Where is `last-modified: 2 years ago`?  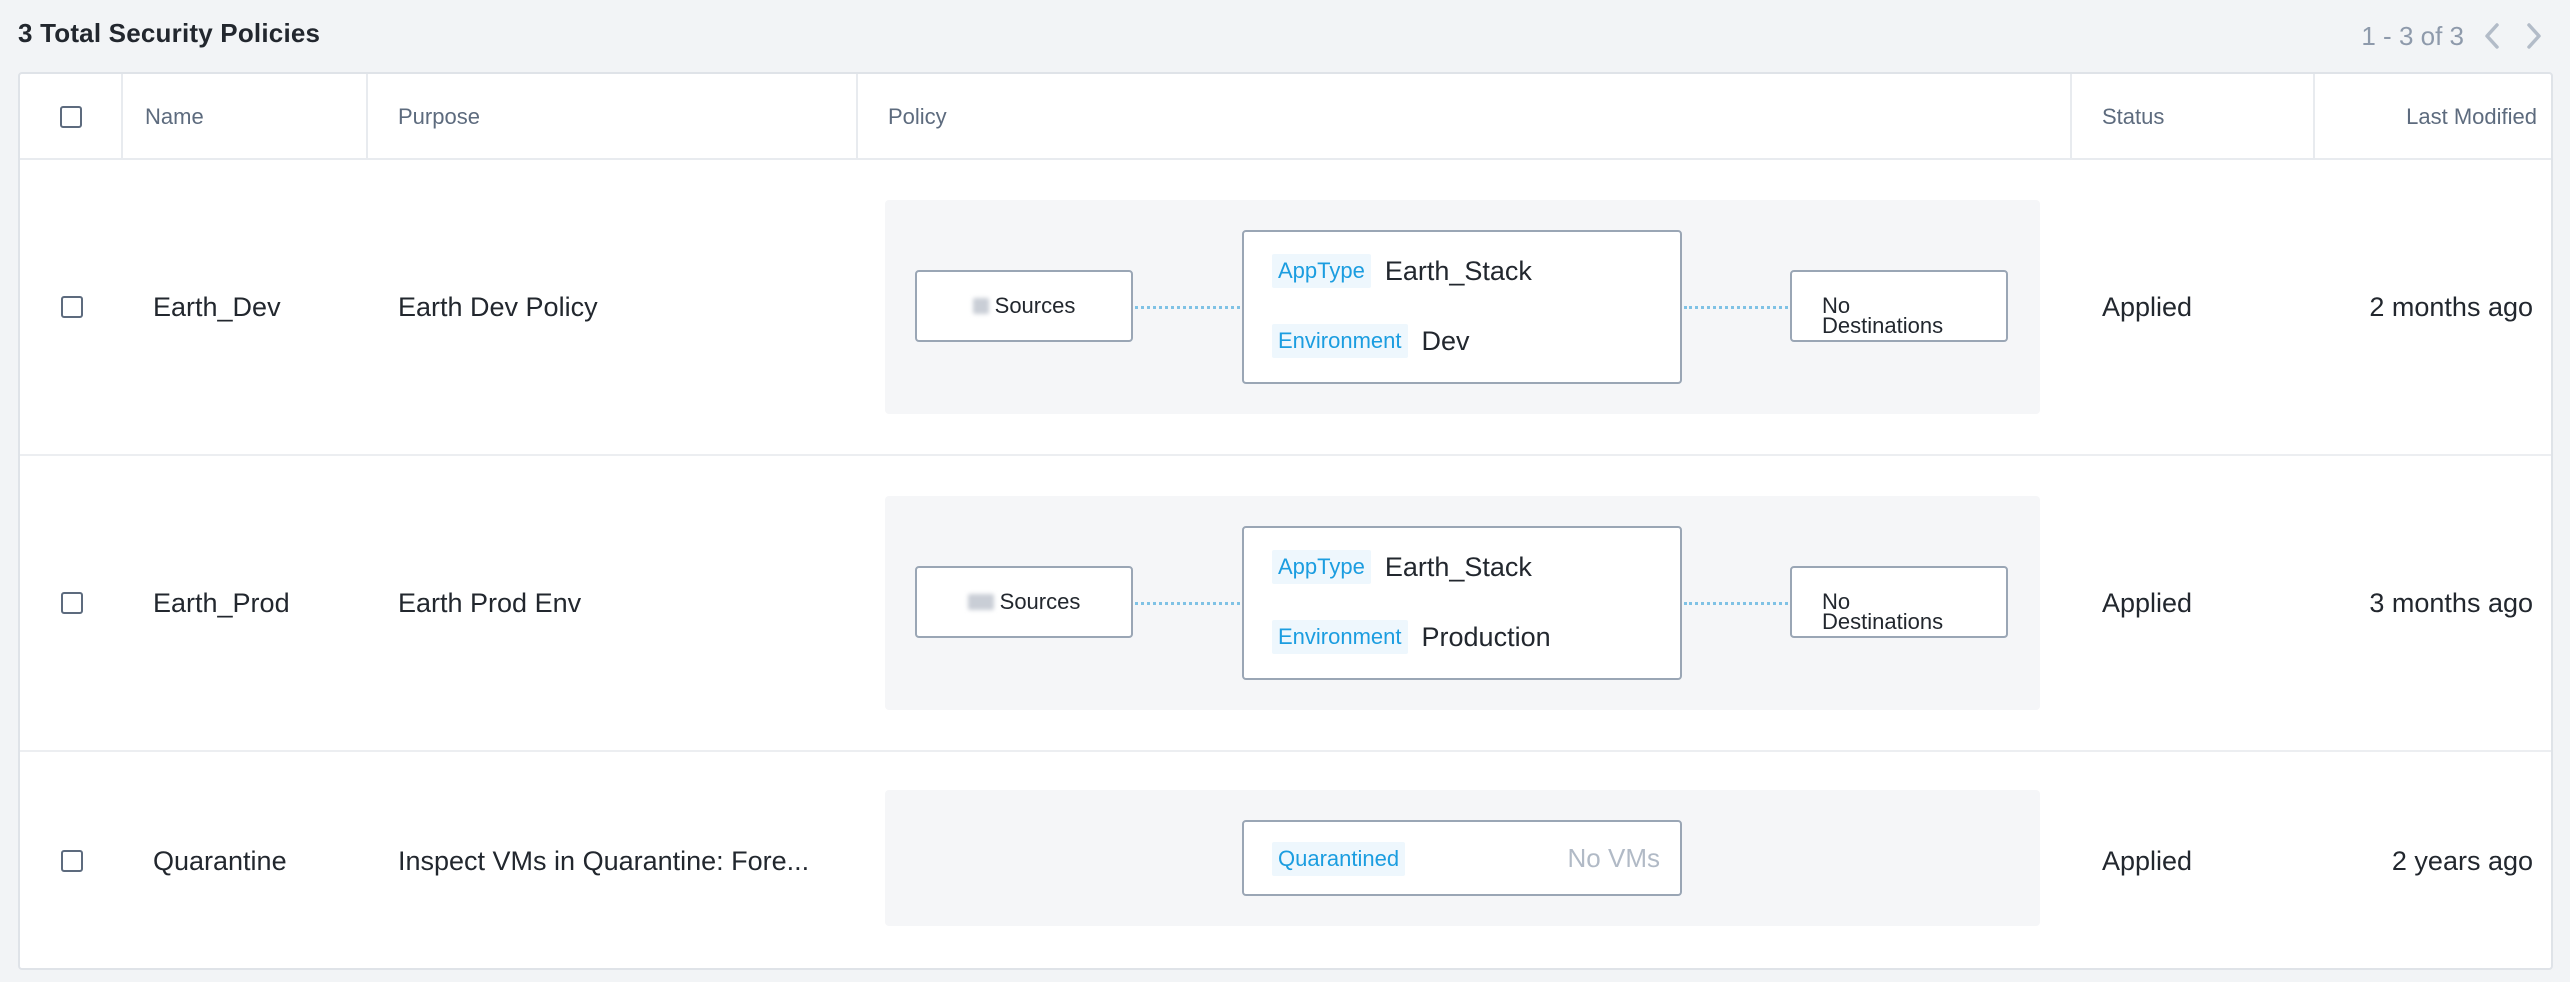
last-modified: 2 years ago is located at coordinates (2462, 860).